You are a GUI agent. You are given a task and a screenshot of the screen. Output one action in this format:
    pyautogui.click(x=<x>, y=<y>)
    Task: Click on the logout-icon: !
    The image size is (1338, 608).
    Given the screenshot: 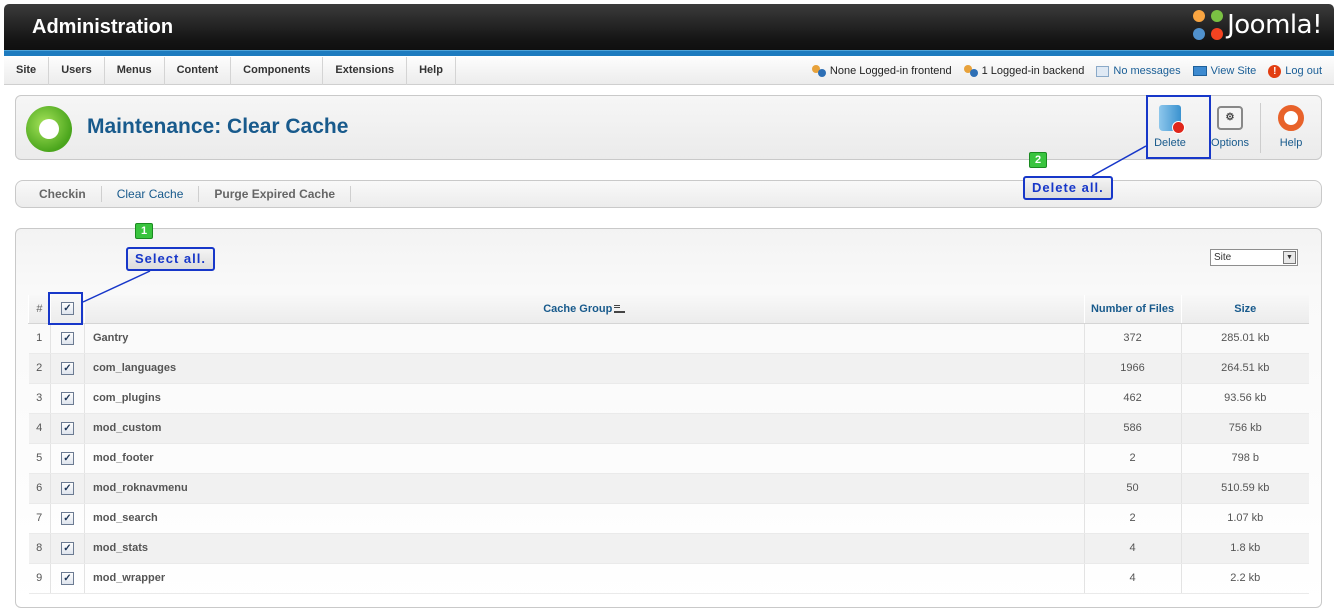 What is the action you would take?
    pyautogui.click(x=1275, y=71)
    